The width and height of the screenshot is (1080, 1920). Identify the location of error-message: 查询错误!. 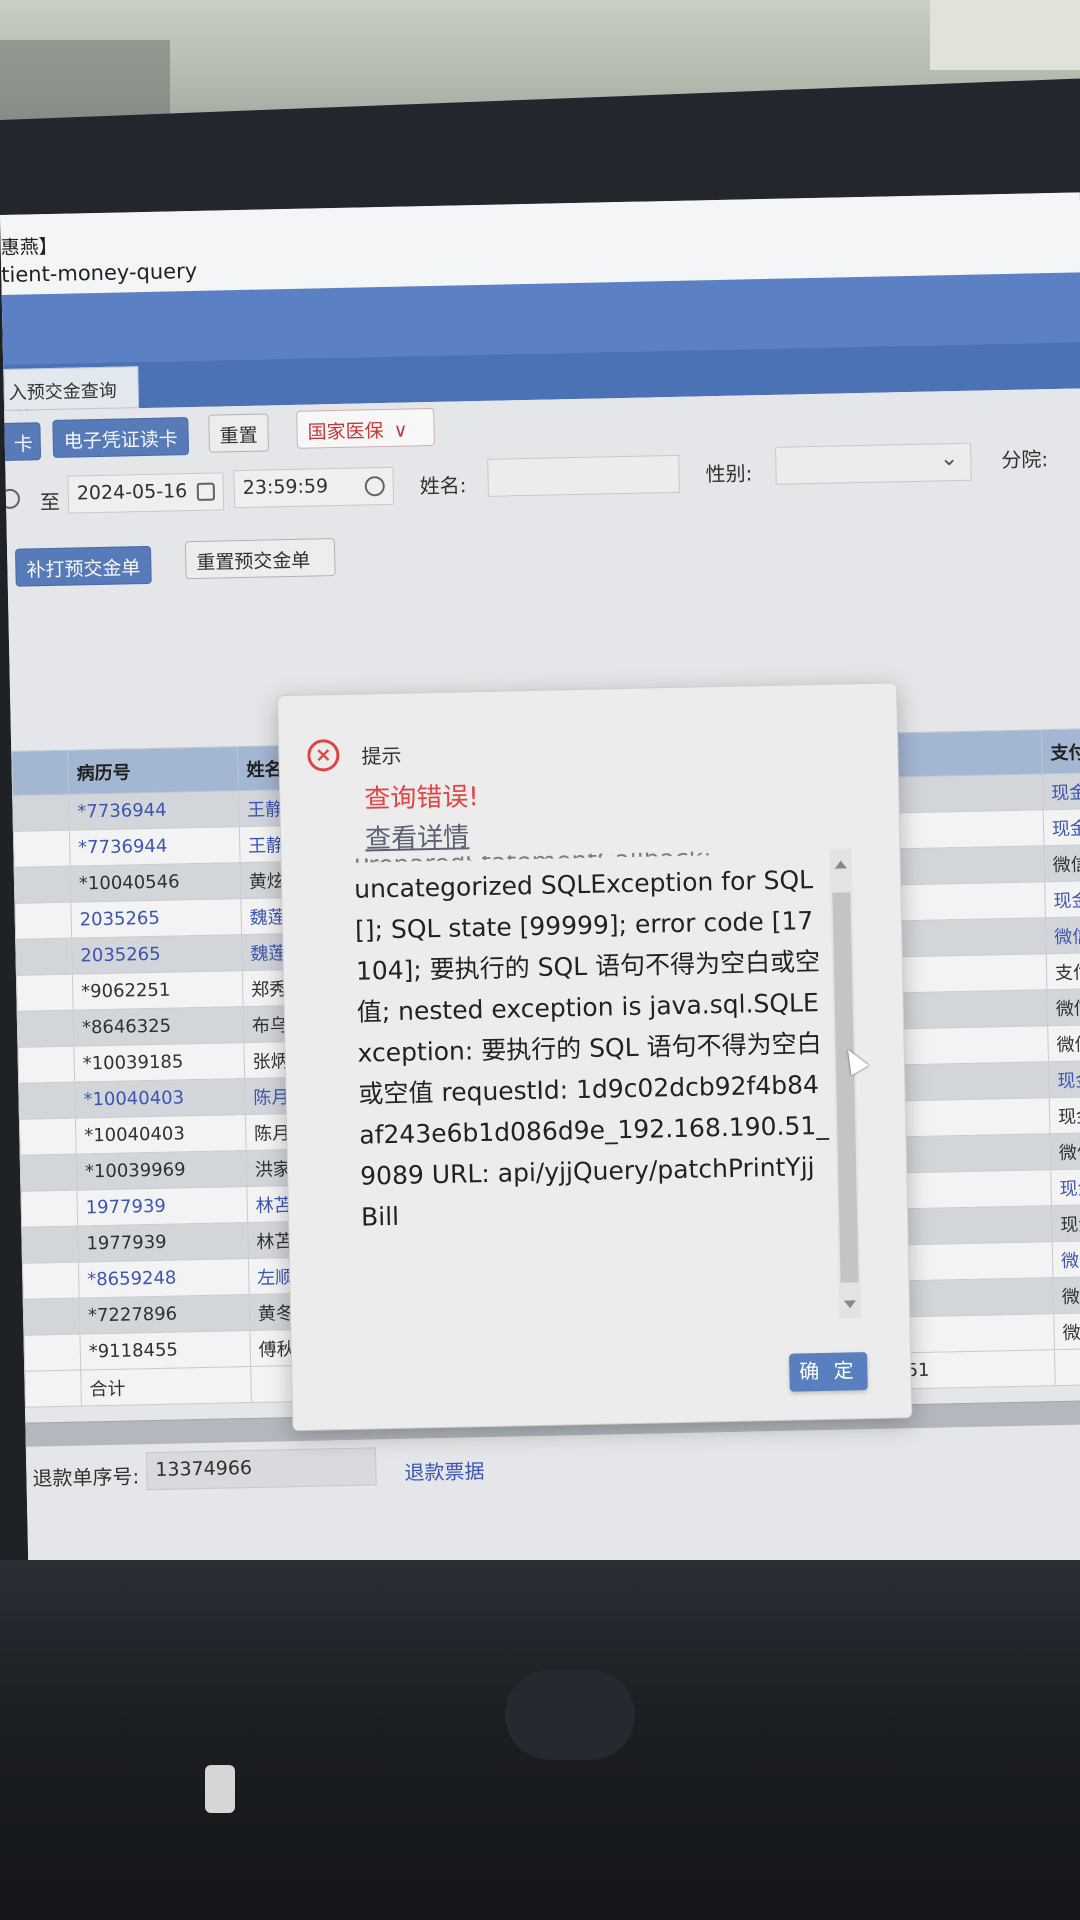
(422, 798).